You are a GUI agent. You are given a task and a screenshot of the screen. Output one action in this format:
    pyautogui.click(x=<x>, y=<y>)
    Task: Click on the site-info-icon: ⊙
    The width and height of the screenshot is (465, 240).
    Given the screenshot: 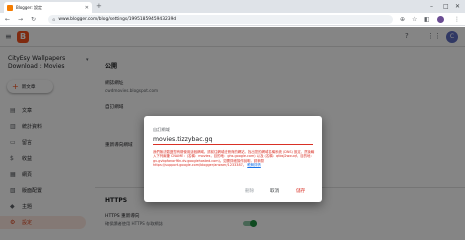 What is the action you would take?
    pyautogui.click(x=53, y=19)
    